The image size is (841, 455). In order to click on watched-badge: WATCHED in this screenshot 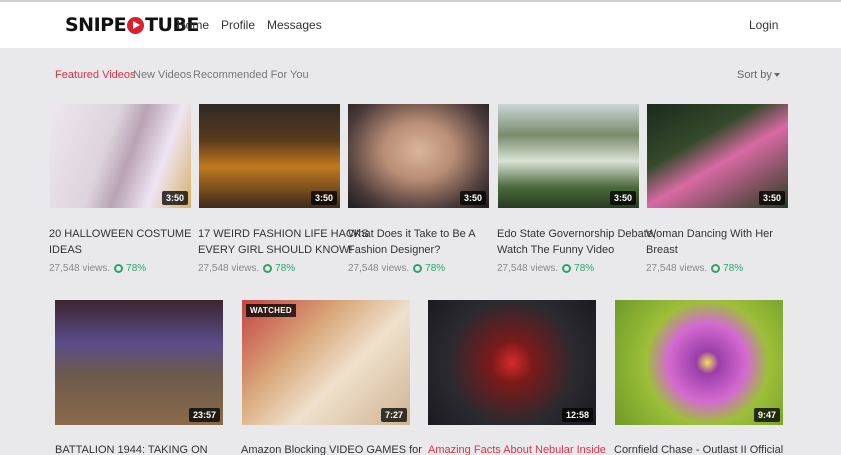, I will do `click(271, 310)`.